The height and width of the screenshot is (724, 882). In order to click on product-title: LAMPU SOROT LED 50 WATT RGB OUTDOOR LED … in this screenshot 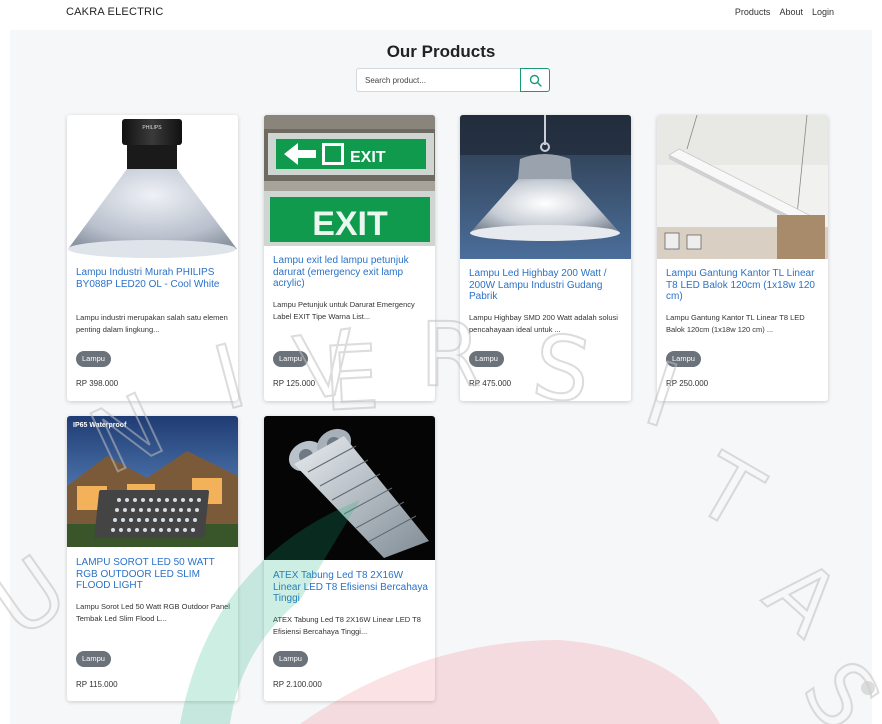, I will do `click(153, 574)`.